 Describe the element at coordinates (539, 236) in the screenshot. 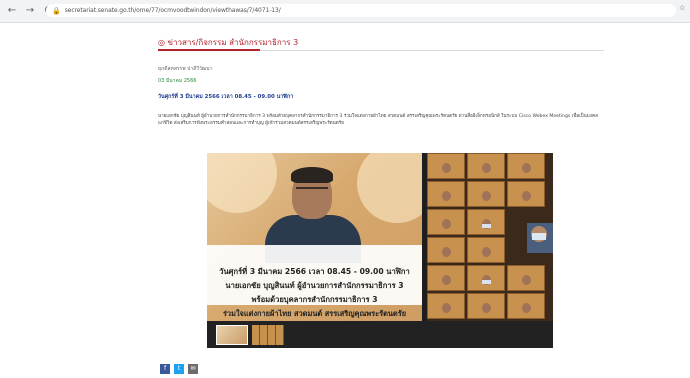

I see `face-mask` at that location.